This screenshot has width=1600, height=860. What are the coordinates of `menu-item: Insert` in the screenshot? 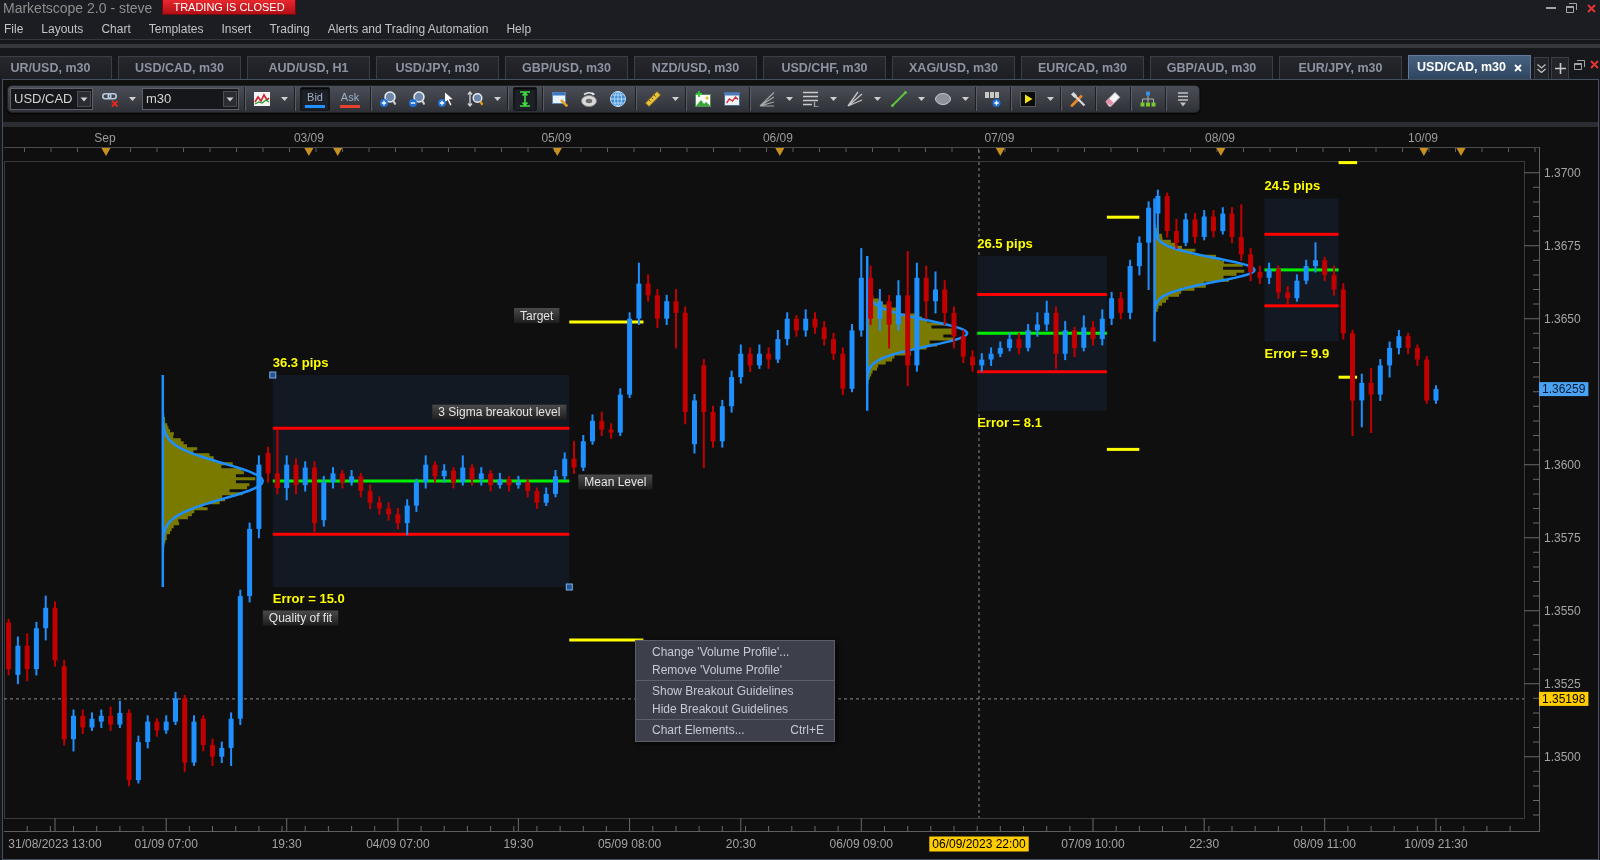 It's located at (236, 28).